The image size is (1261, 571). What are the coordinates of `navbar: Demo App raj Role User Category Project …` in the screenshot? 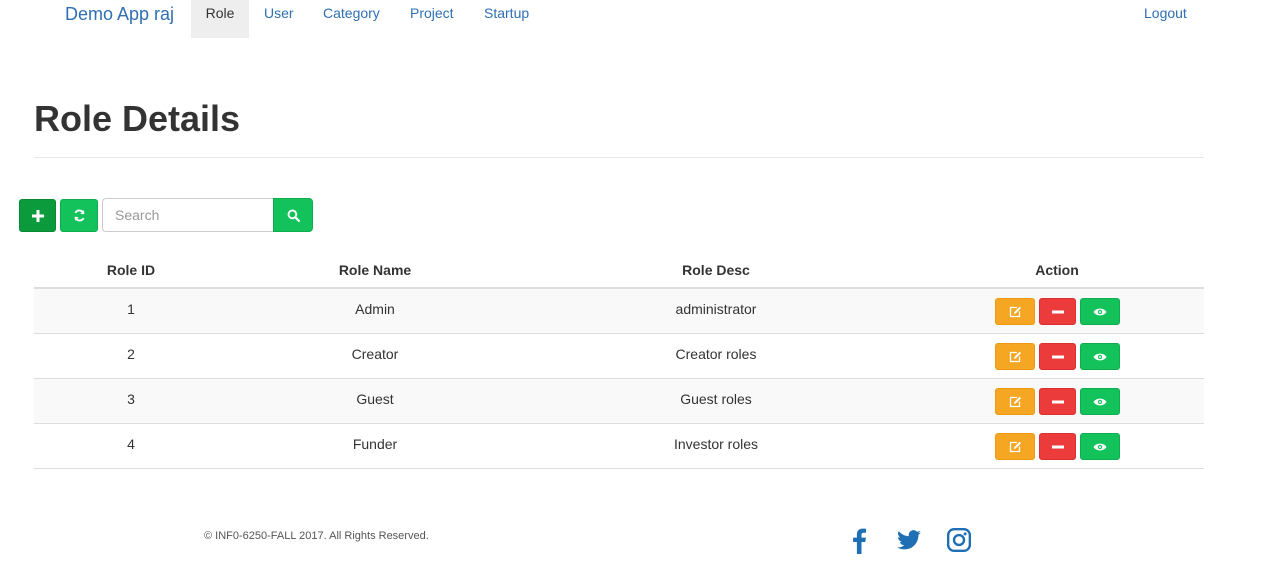 It's located at (630, 19).